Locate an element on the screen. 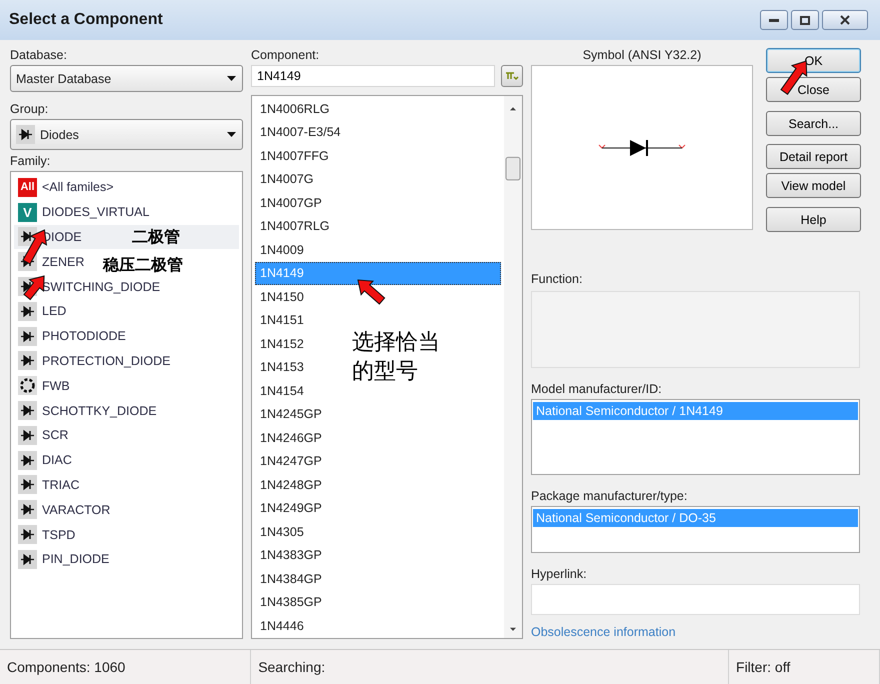  close-icon is located at coordinates (845, 20).